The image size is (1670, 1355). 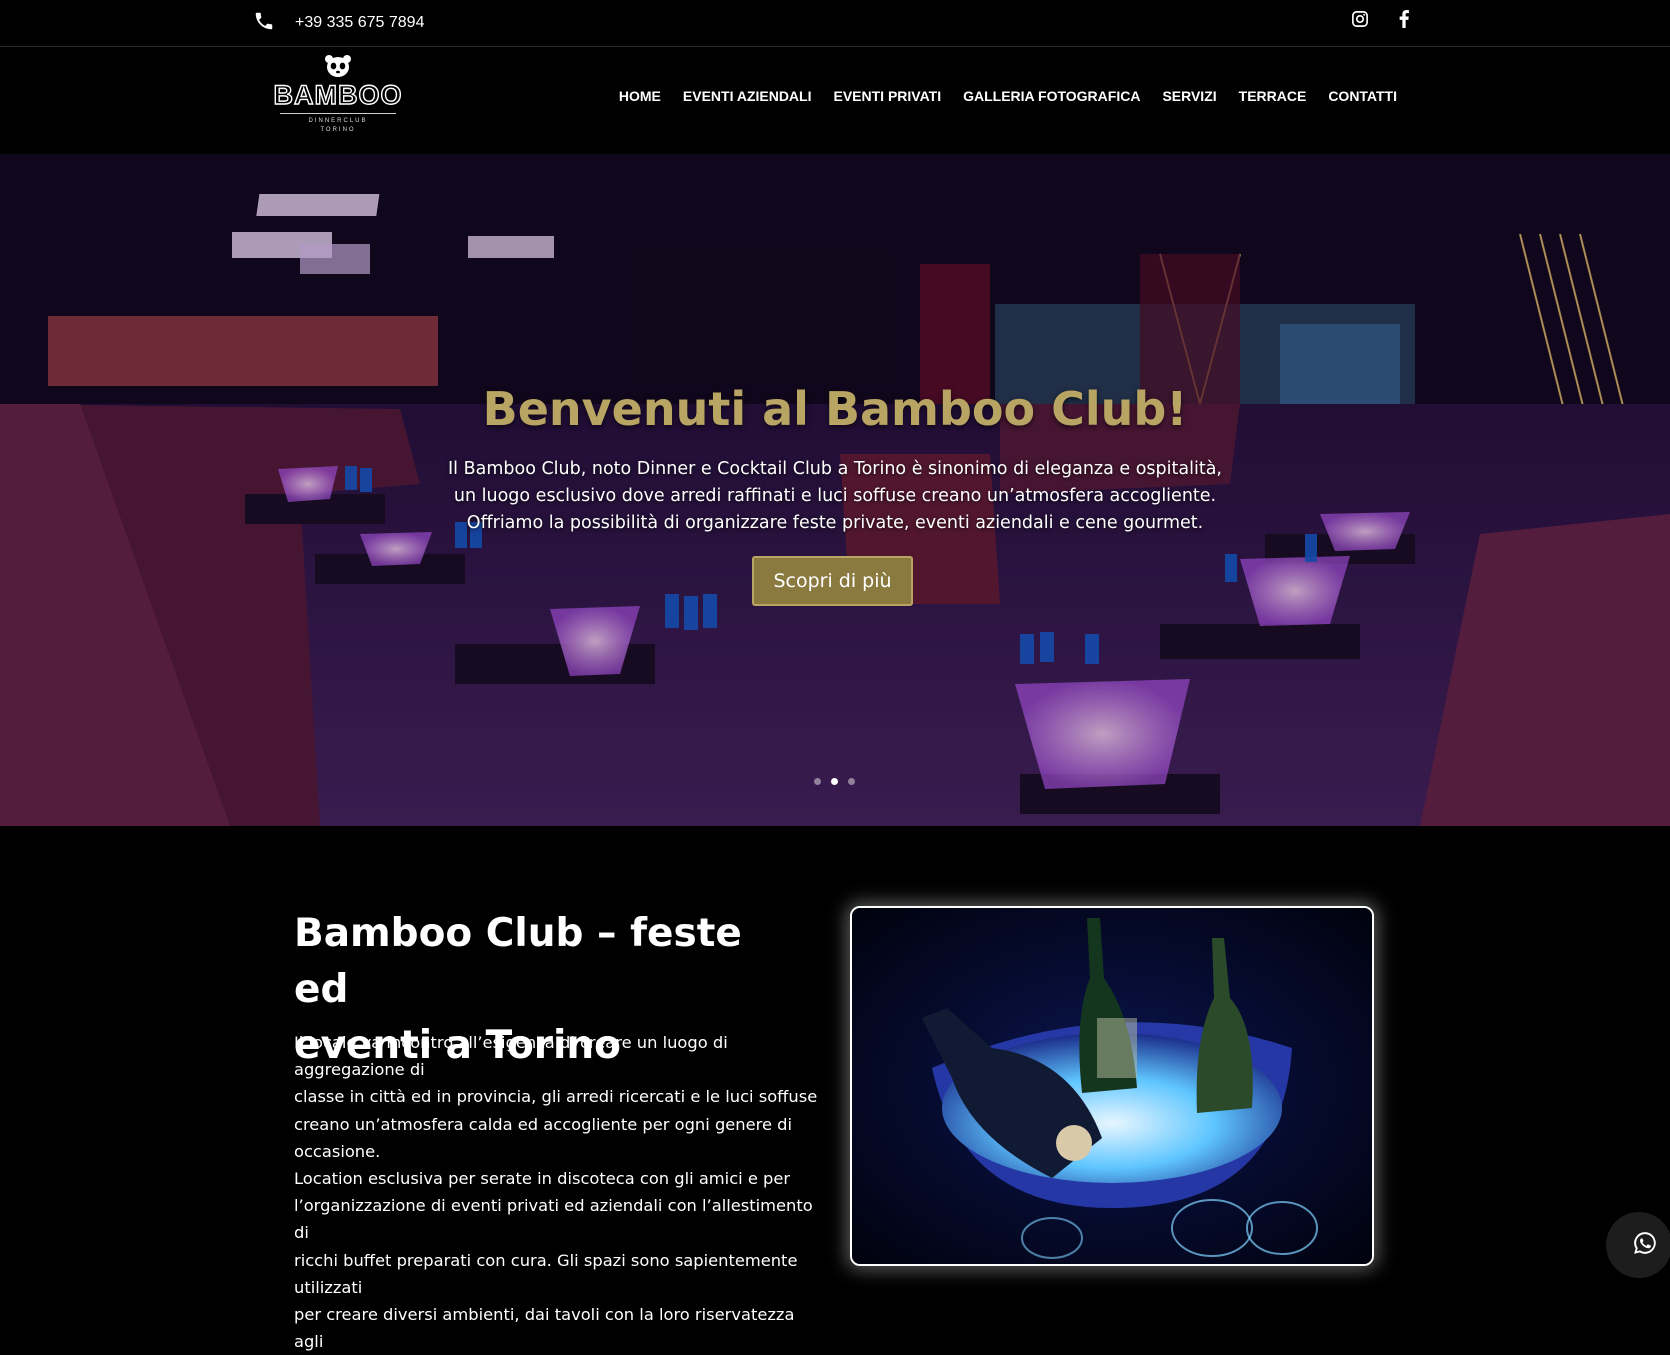 I want to click on nav-servizi: SERVIZI, so click(x=1189, y=96).